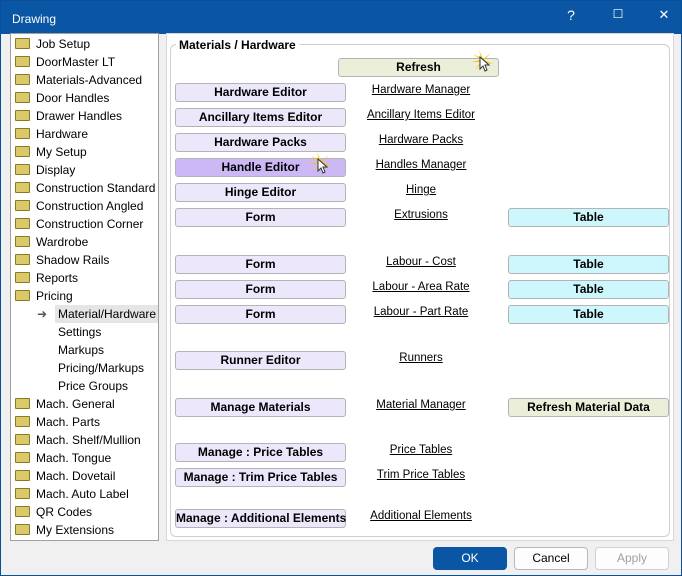 The image size is (682, 576). Describe the element at coordinates (62, 260) in the screenshot. I see `tree-item: Shadow Rails` at that location.